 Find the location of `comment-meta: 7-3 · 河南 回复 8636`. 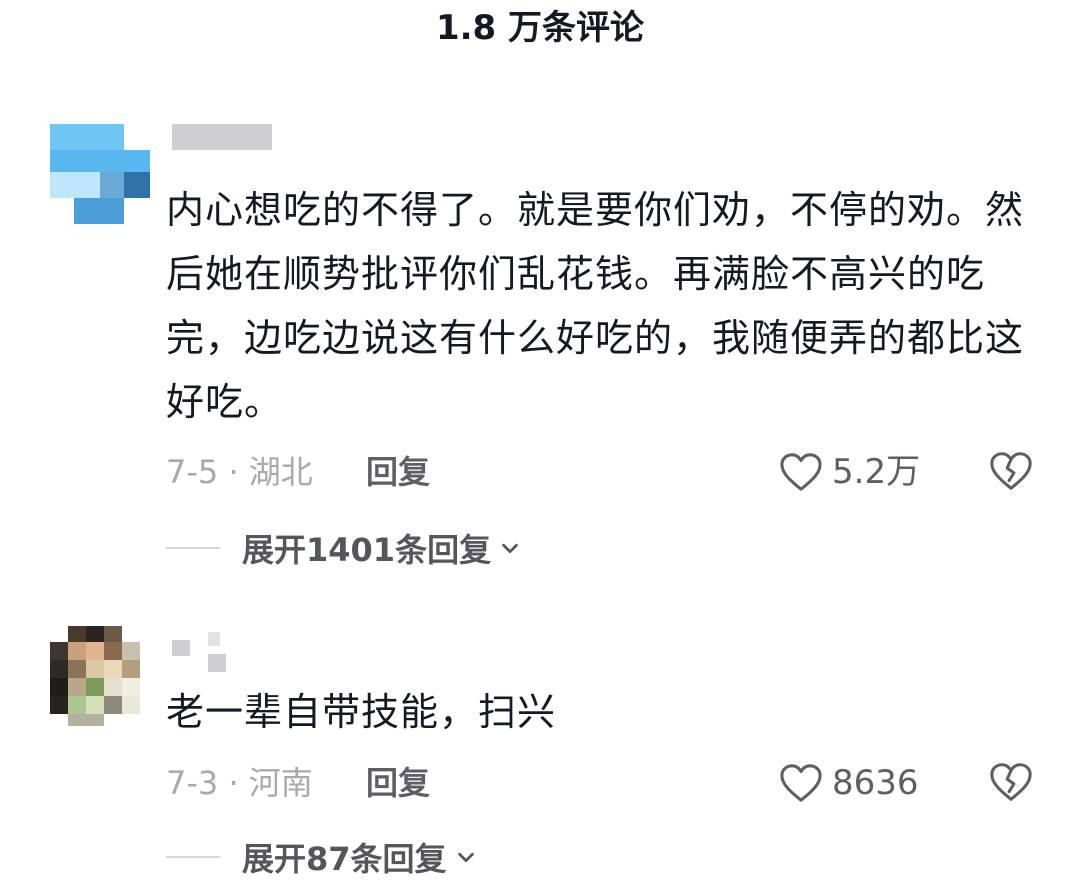

comment-meta: 7-3 · 河南 回复 8636 is located at coordinates (606, 783).